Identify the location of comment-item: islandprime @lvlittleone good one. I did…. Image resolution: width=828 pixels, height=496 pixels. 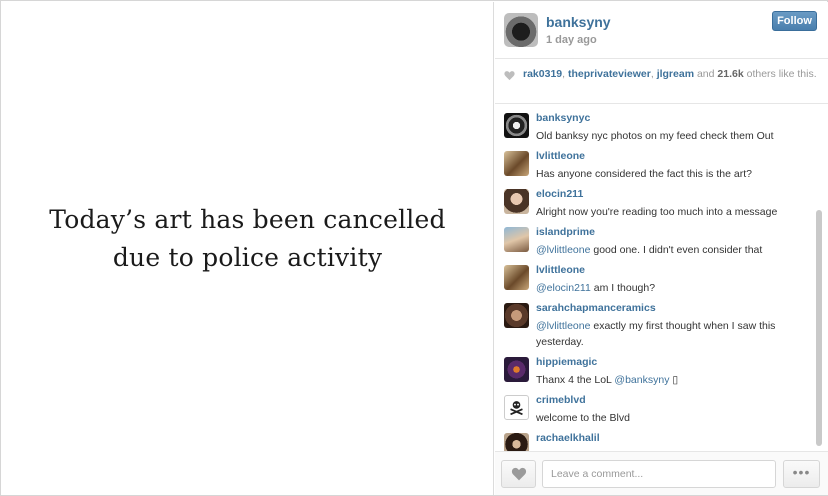
(654, 240).